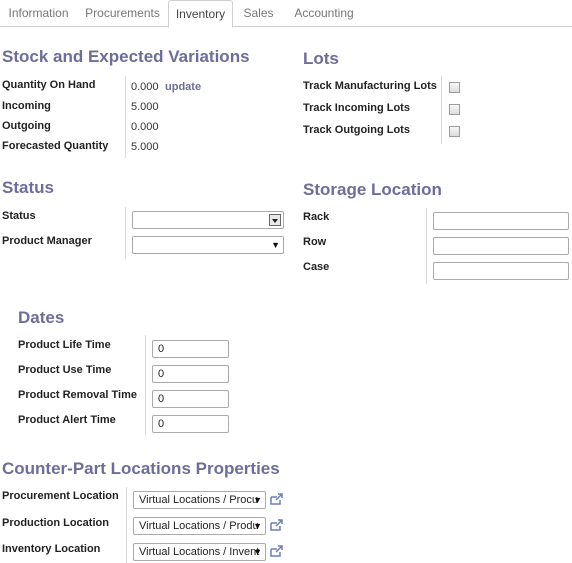  I want to click on incoming-label: Incoming, so click(26, 106).